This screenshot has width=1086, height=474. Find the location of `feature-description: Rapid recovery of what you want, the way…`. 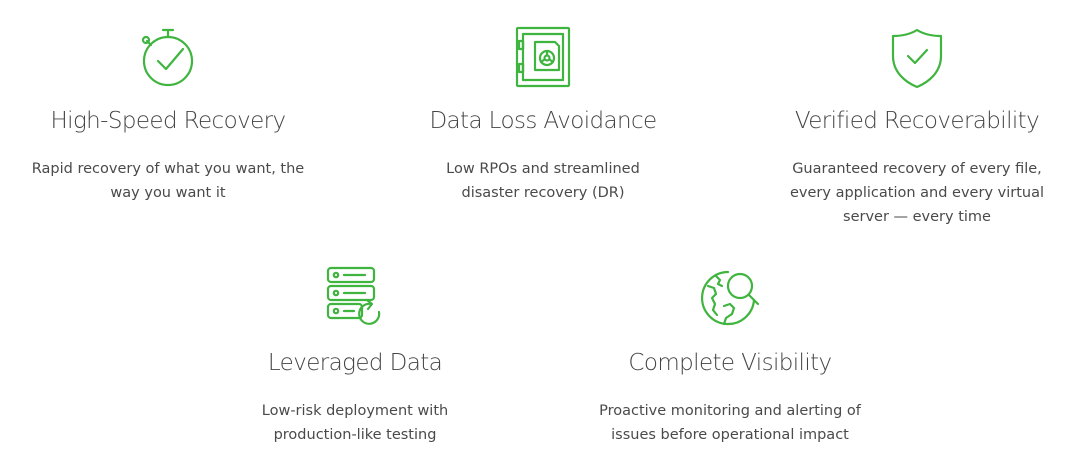

feature-description: Rapid recovery of what you want, the way… is located at coordinates (168, 181).